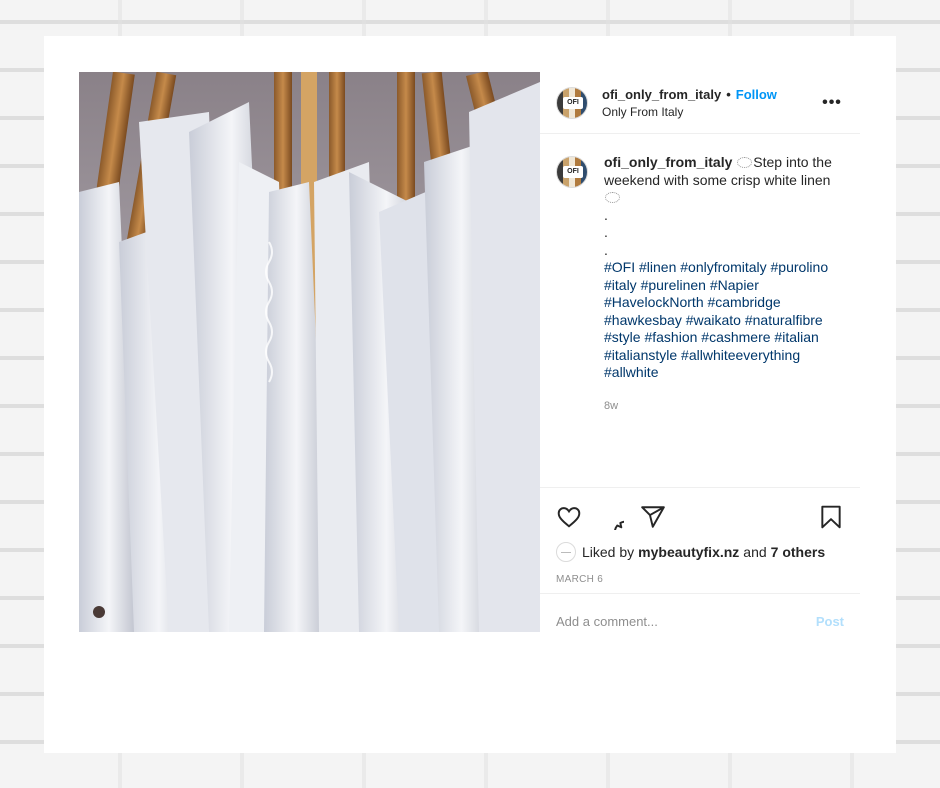  What do you see at coordinates (700, 512) in the screenshot?
I see `action-bar` at bounding box center [700, 512].